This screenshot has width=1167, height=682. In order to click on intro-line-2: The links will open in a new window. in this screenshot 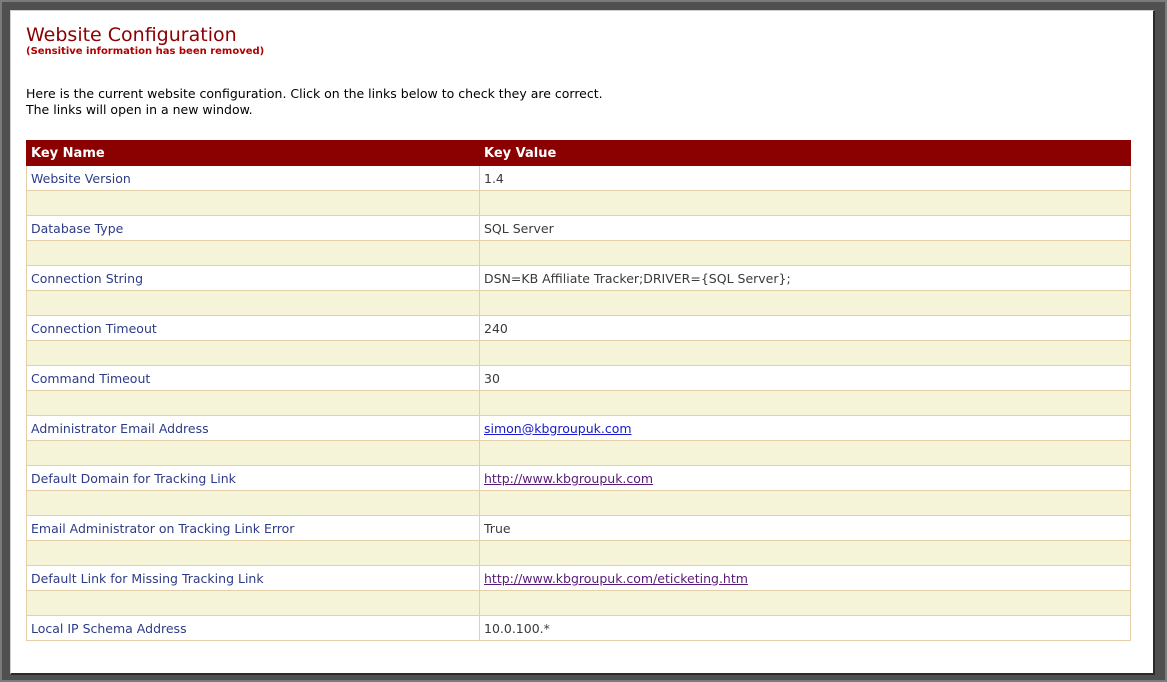, I will do `click(139, 109)`.